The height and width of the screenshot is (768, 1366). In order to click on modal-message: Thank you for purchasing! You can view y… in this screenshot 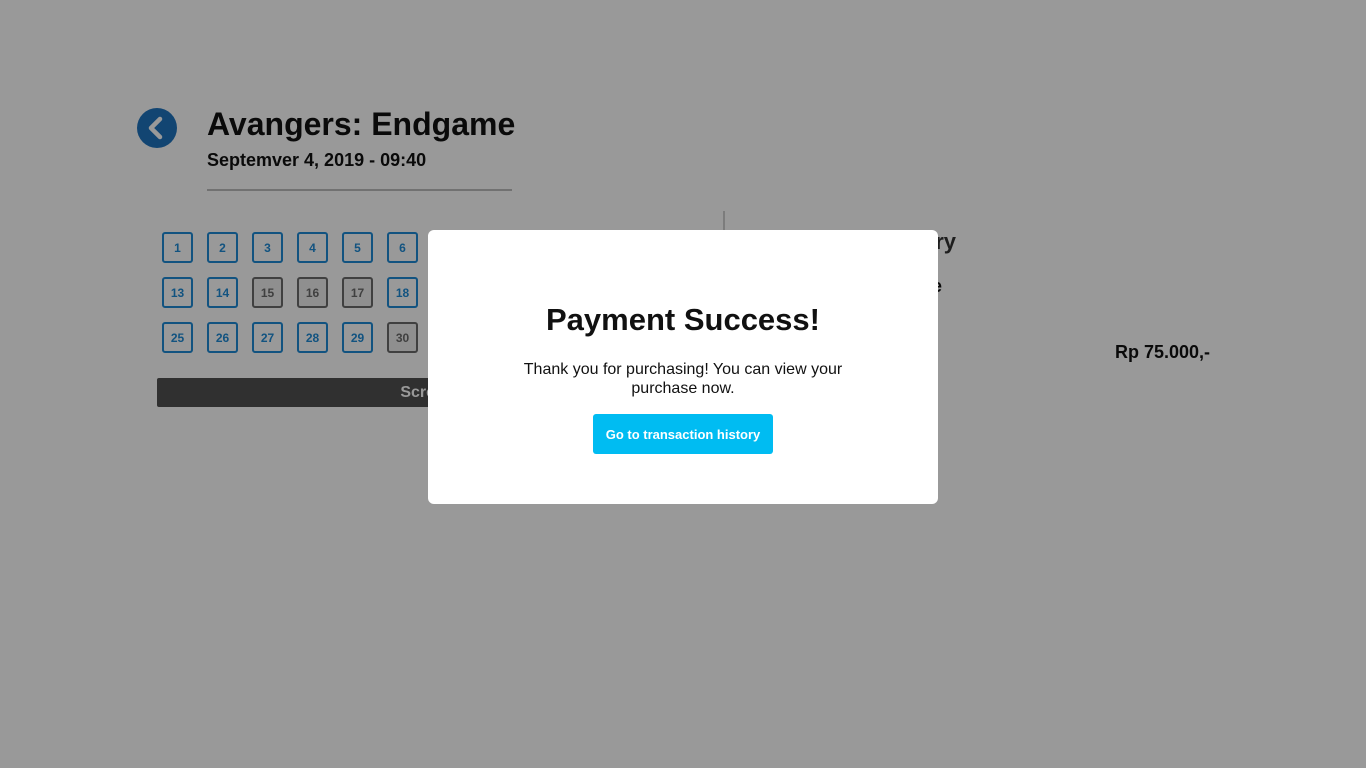, I will do `click(683, 379)`.